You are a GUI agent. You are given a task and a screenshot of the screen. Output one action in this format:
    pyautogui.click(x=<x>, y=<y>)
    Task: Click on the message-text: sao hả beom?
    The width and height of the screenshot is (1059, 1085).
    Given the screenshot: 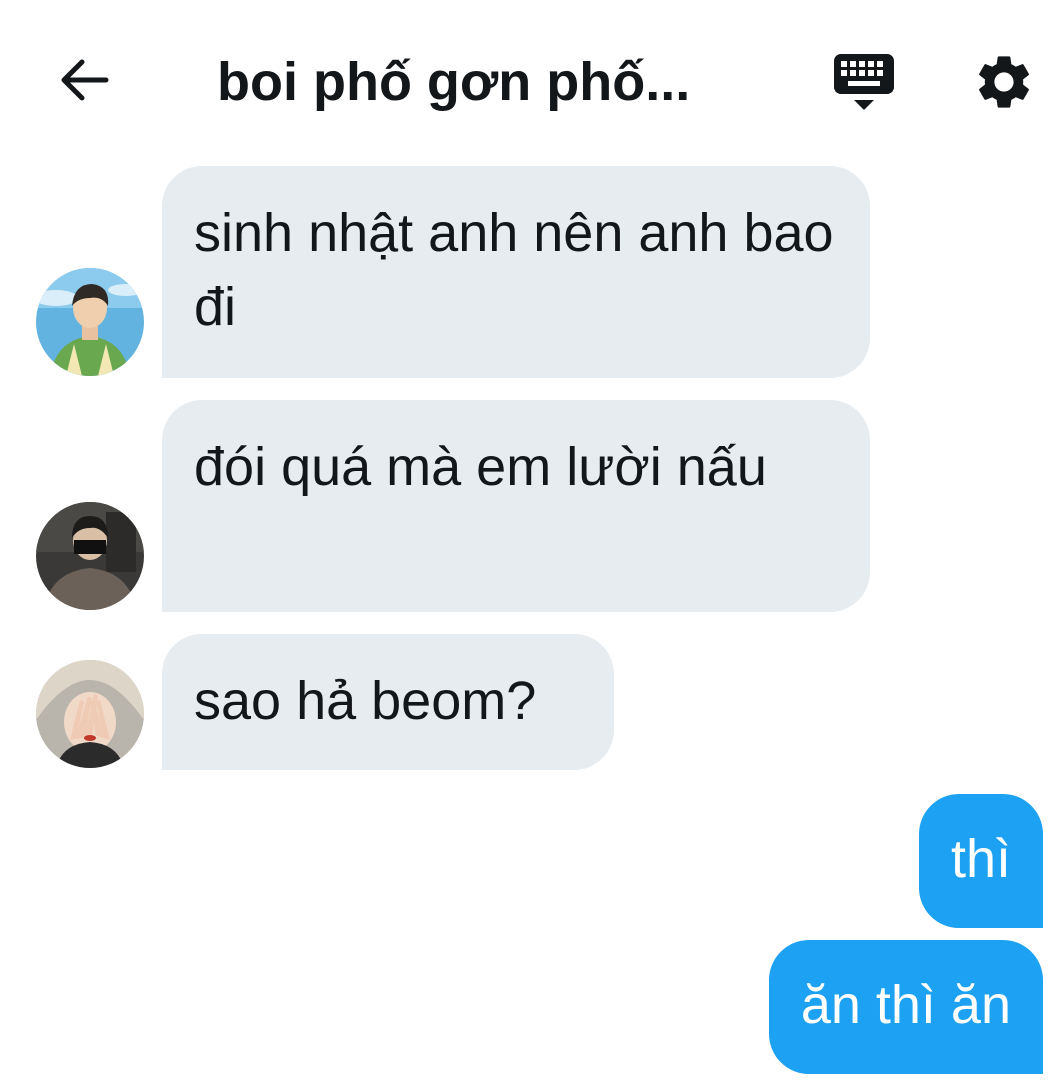 What is the action you would take?
    pyautogui.click(x=365, y=701)
    